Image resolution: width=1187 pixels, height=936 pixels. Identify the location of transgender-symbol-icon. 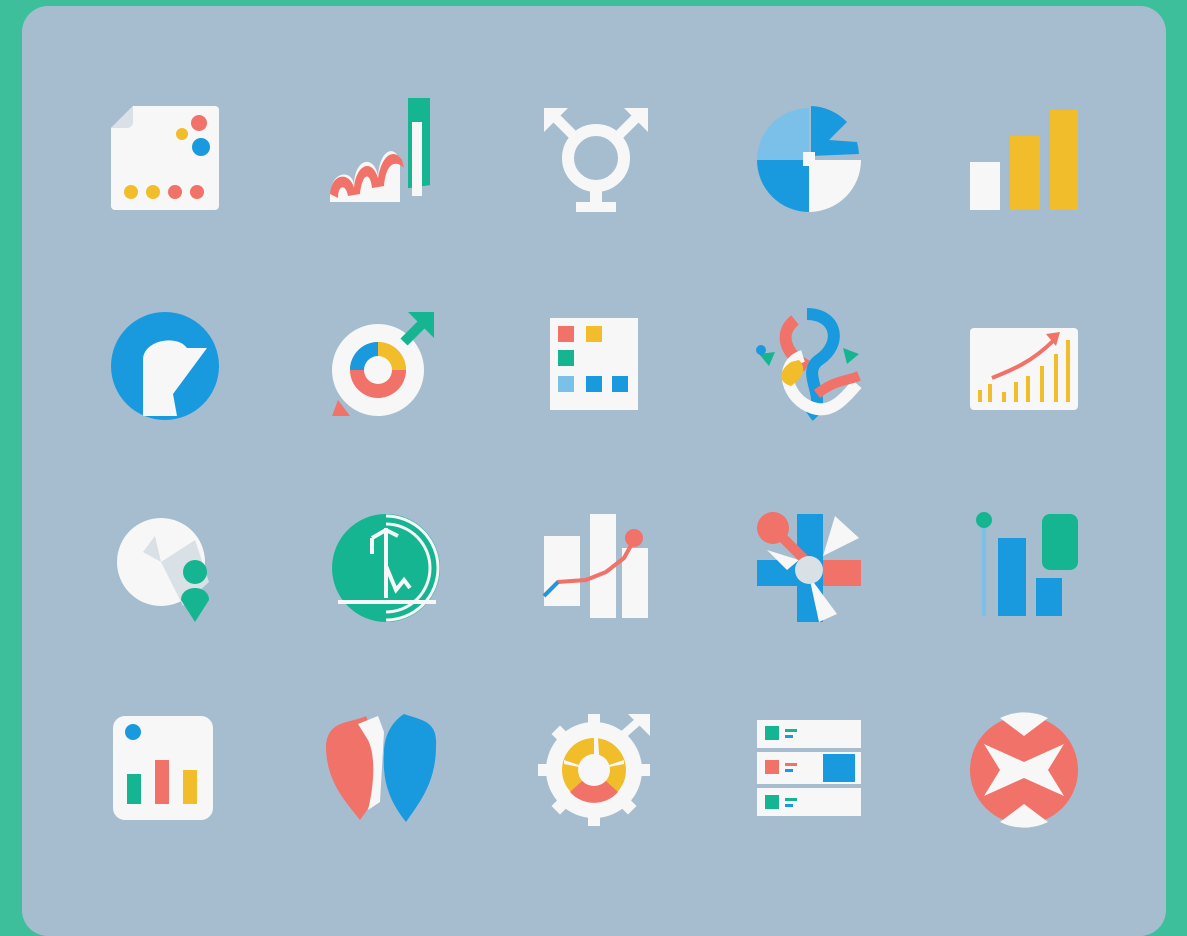
(596, 160).